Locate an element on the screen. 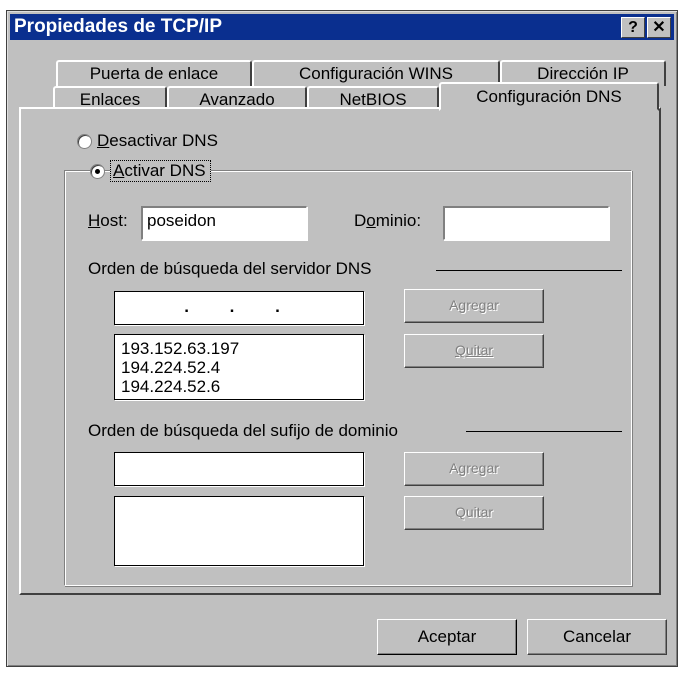 This screenshot has height=673, width=684. dns-server-entry: 194.224.52.6 is located at coordinates (242, 386).